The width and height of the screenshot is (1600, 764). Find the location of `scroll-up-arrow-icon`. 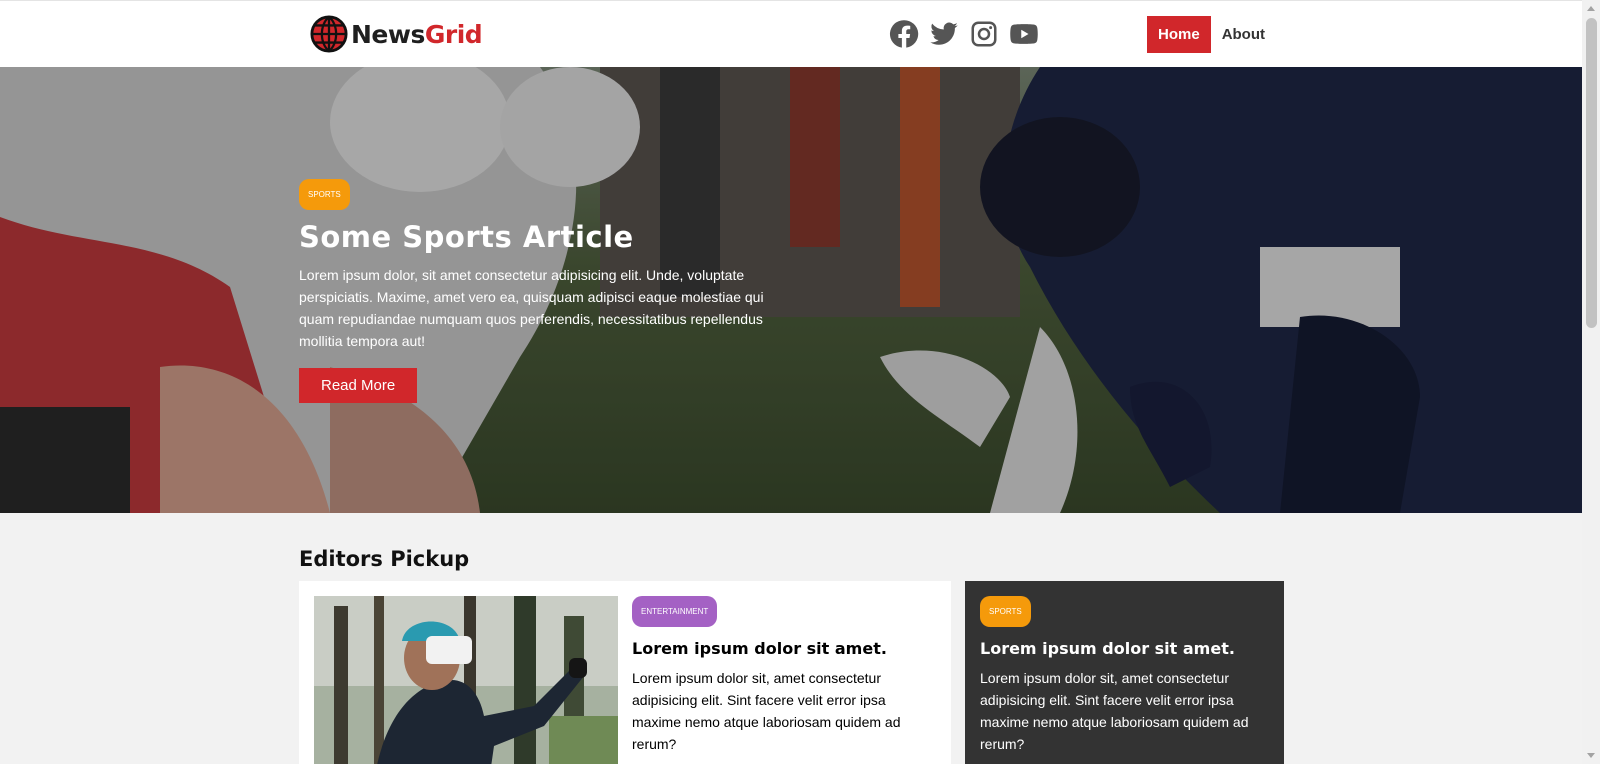

scroll-up-arrow-icon is located at coordinates (1591, 8).